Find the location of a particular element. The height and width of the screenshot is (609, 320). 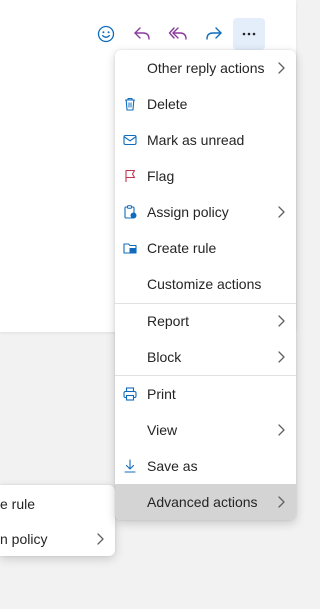

advanced-actions-submenu: e rule n policy is located at coordinates (57, 520).